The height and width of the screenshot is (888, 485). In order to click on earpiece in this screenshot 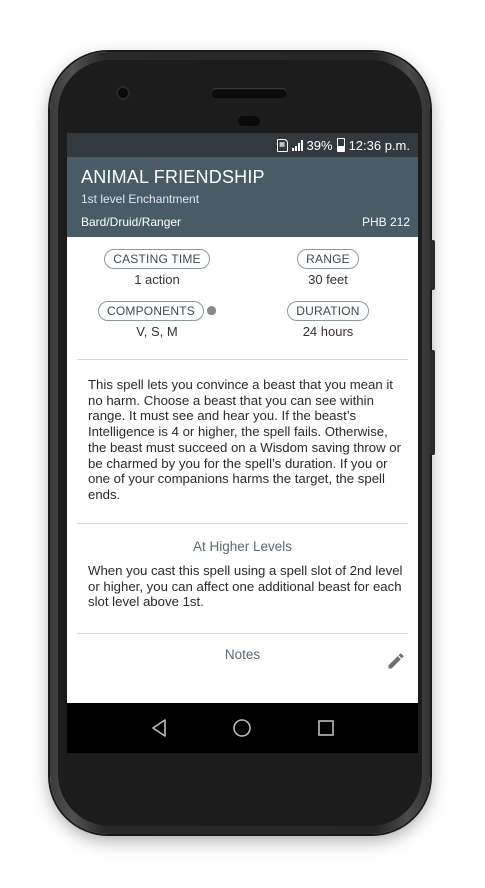, I will do `click(249, 121)`.